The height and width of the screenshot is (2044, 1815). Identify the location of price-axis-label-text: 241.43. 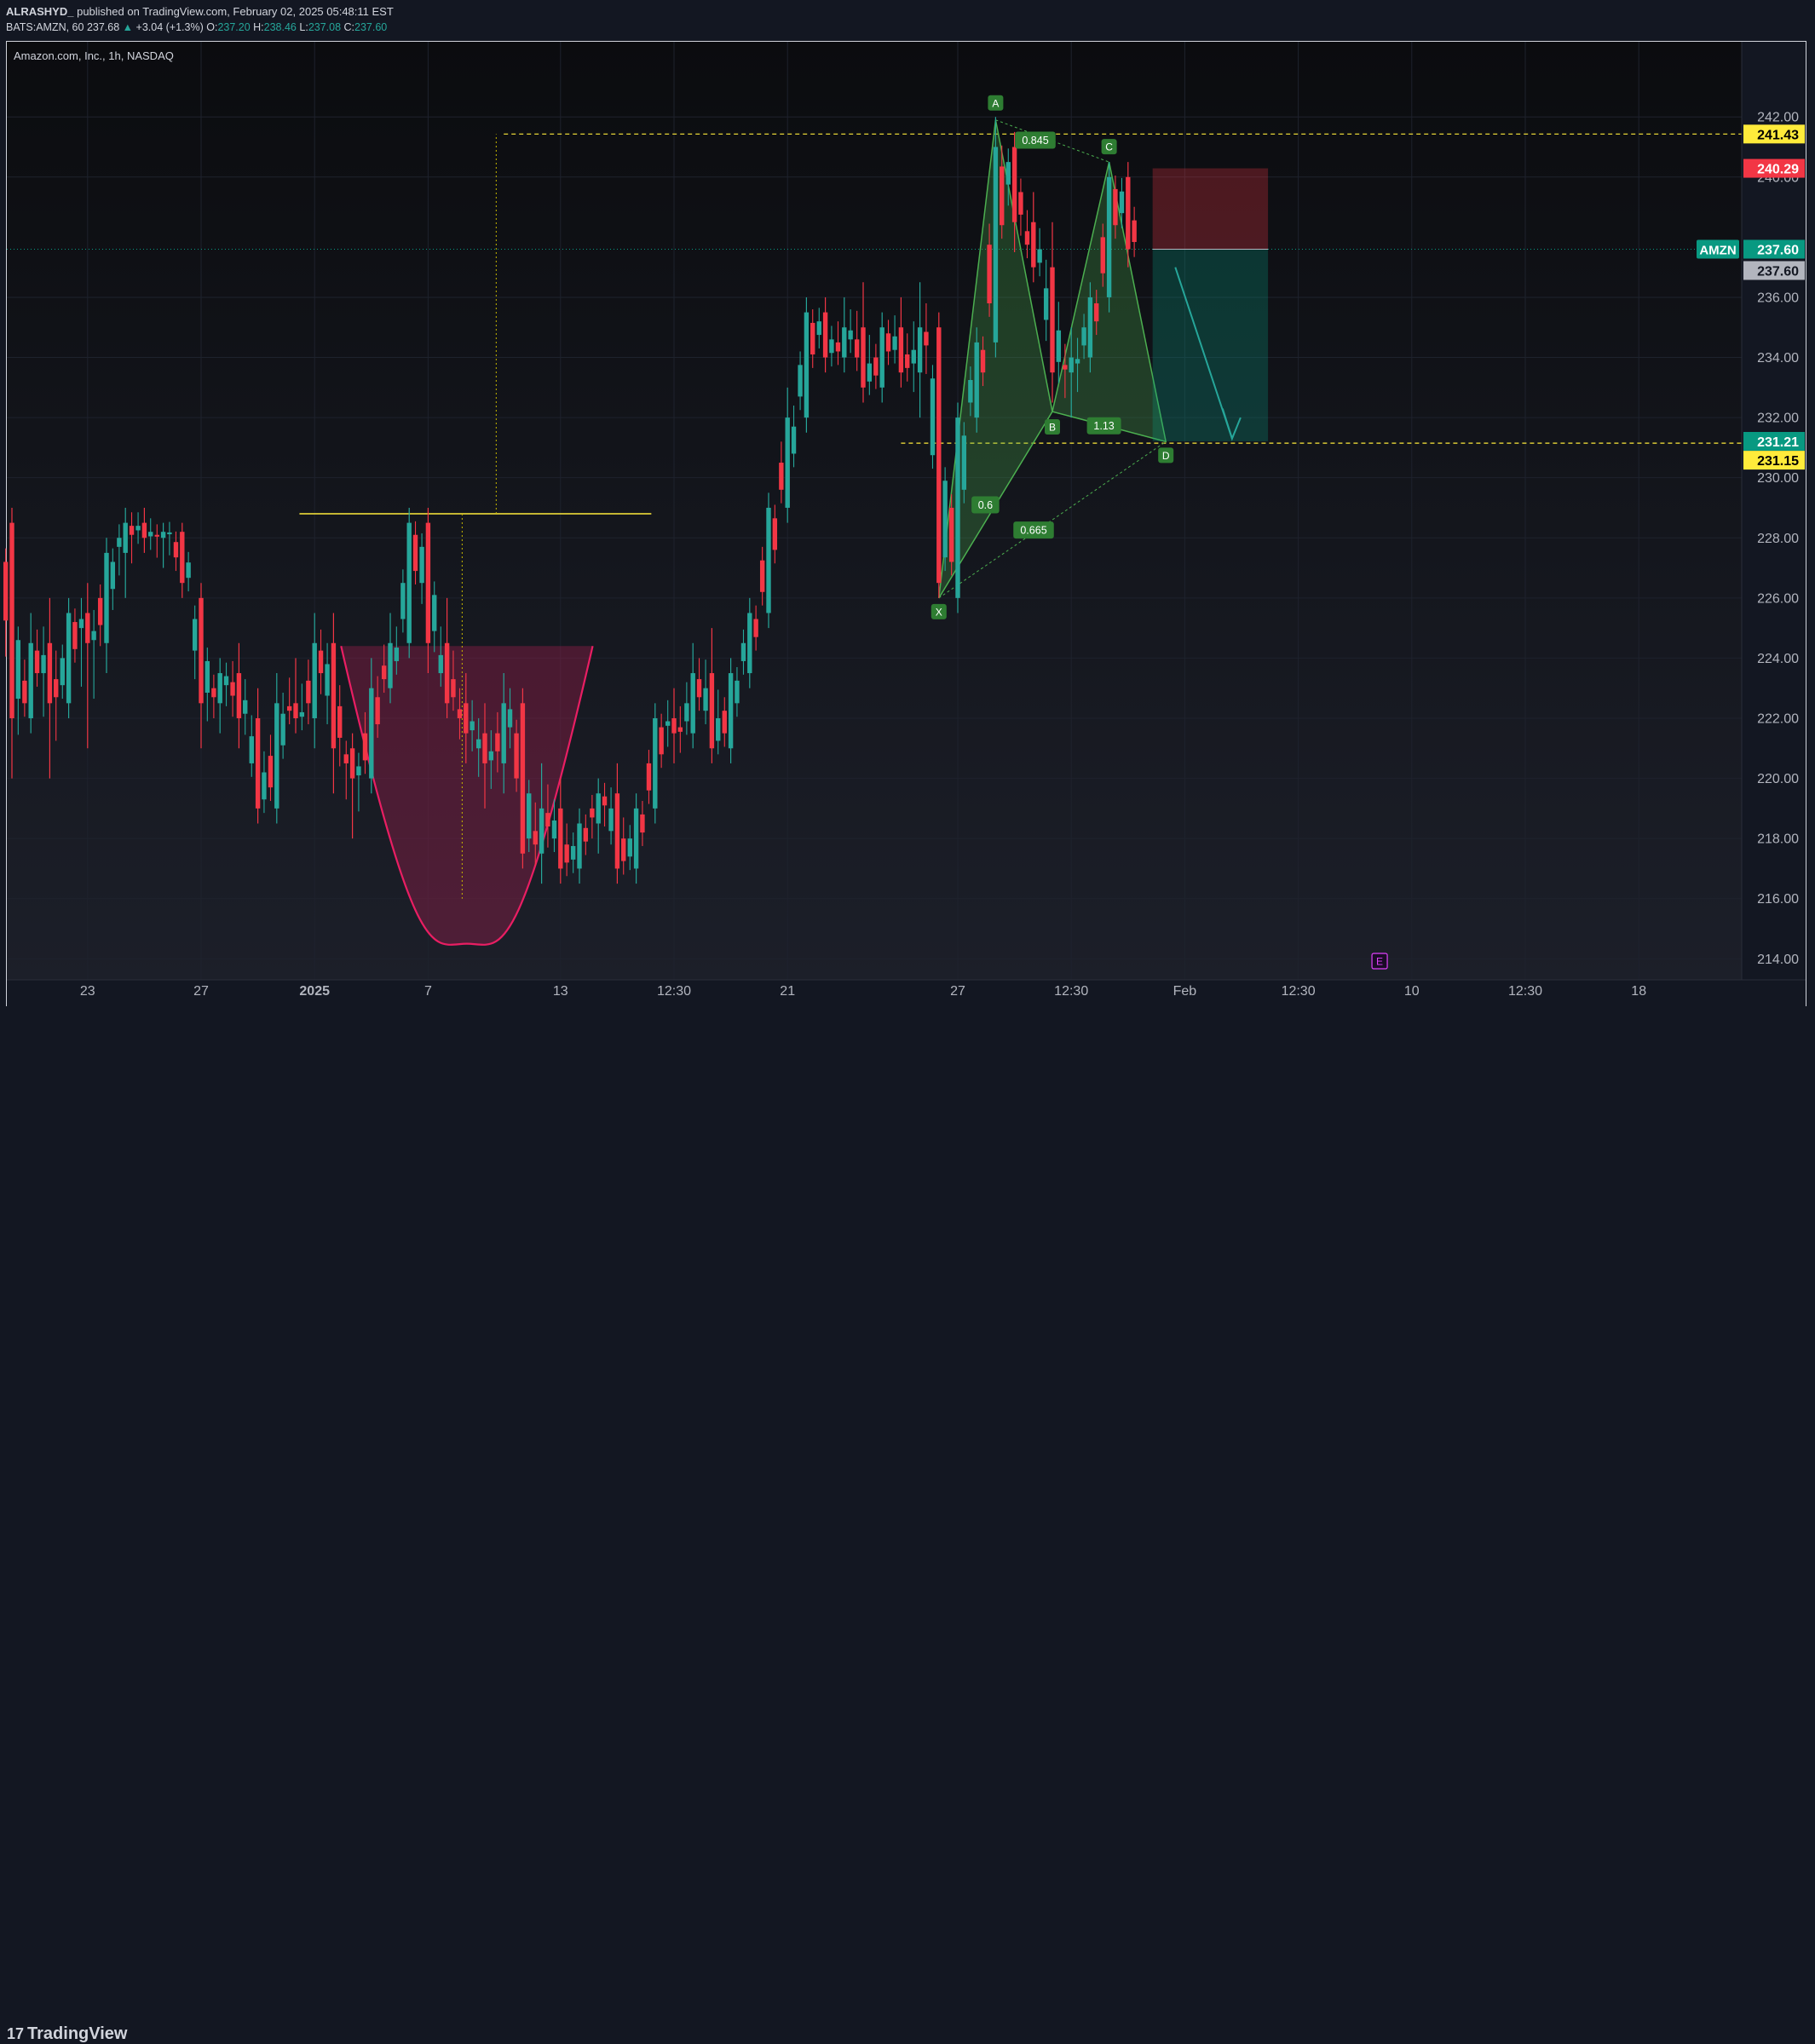
(1778, 135).